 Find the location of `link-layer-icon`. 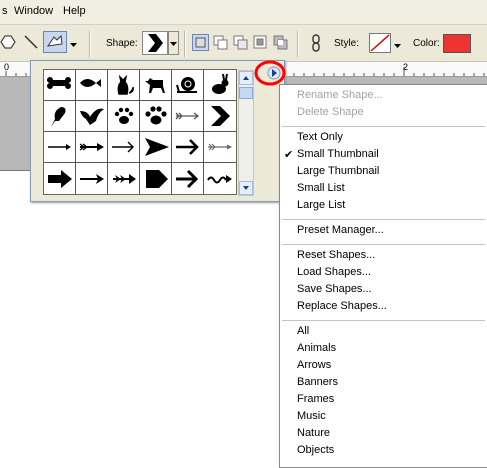

link-layer-icon is located at coordinates (316, 44).